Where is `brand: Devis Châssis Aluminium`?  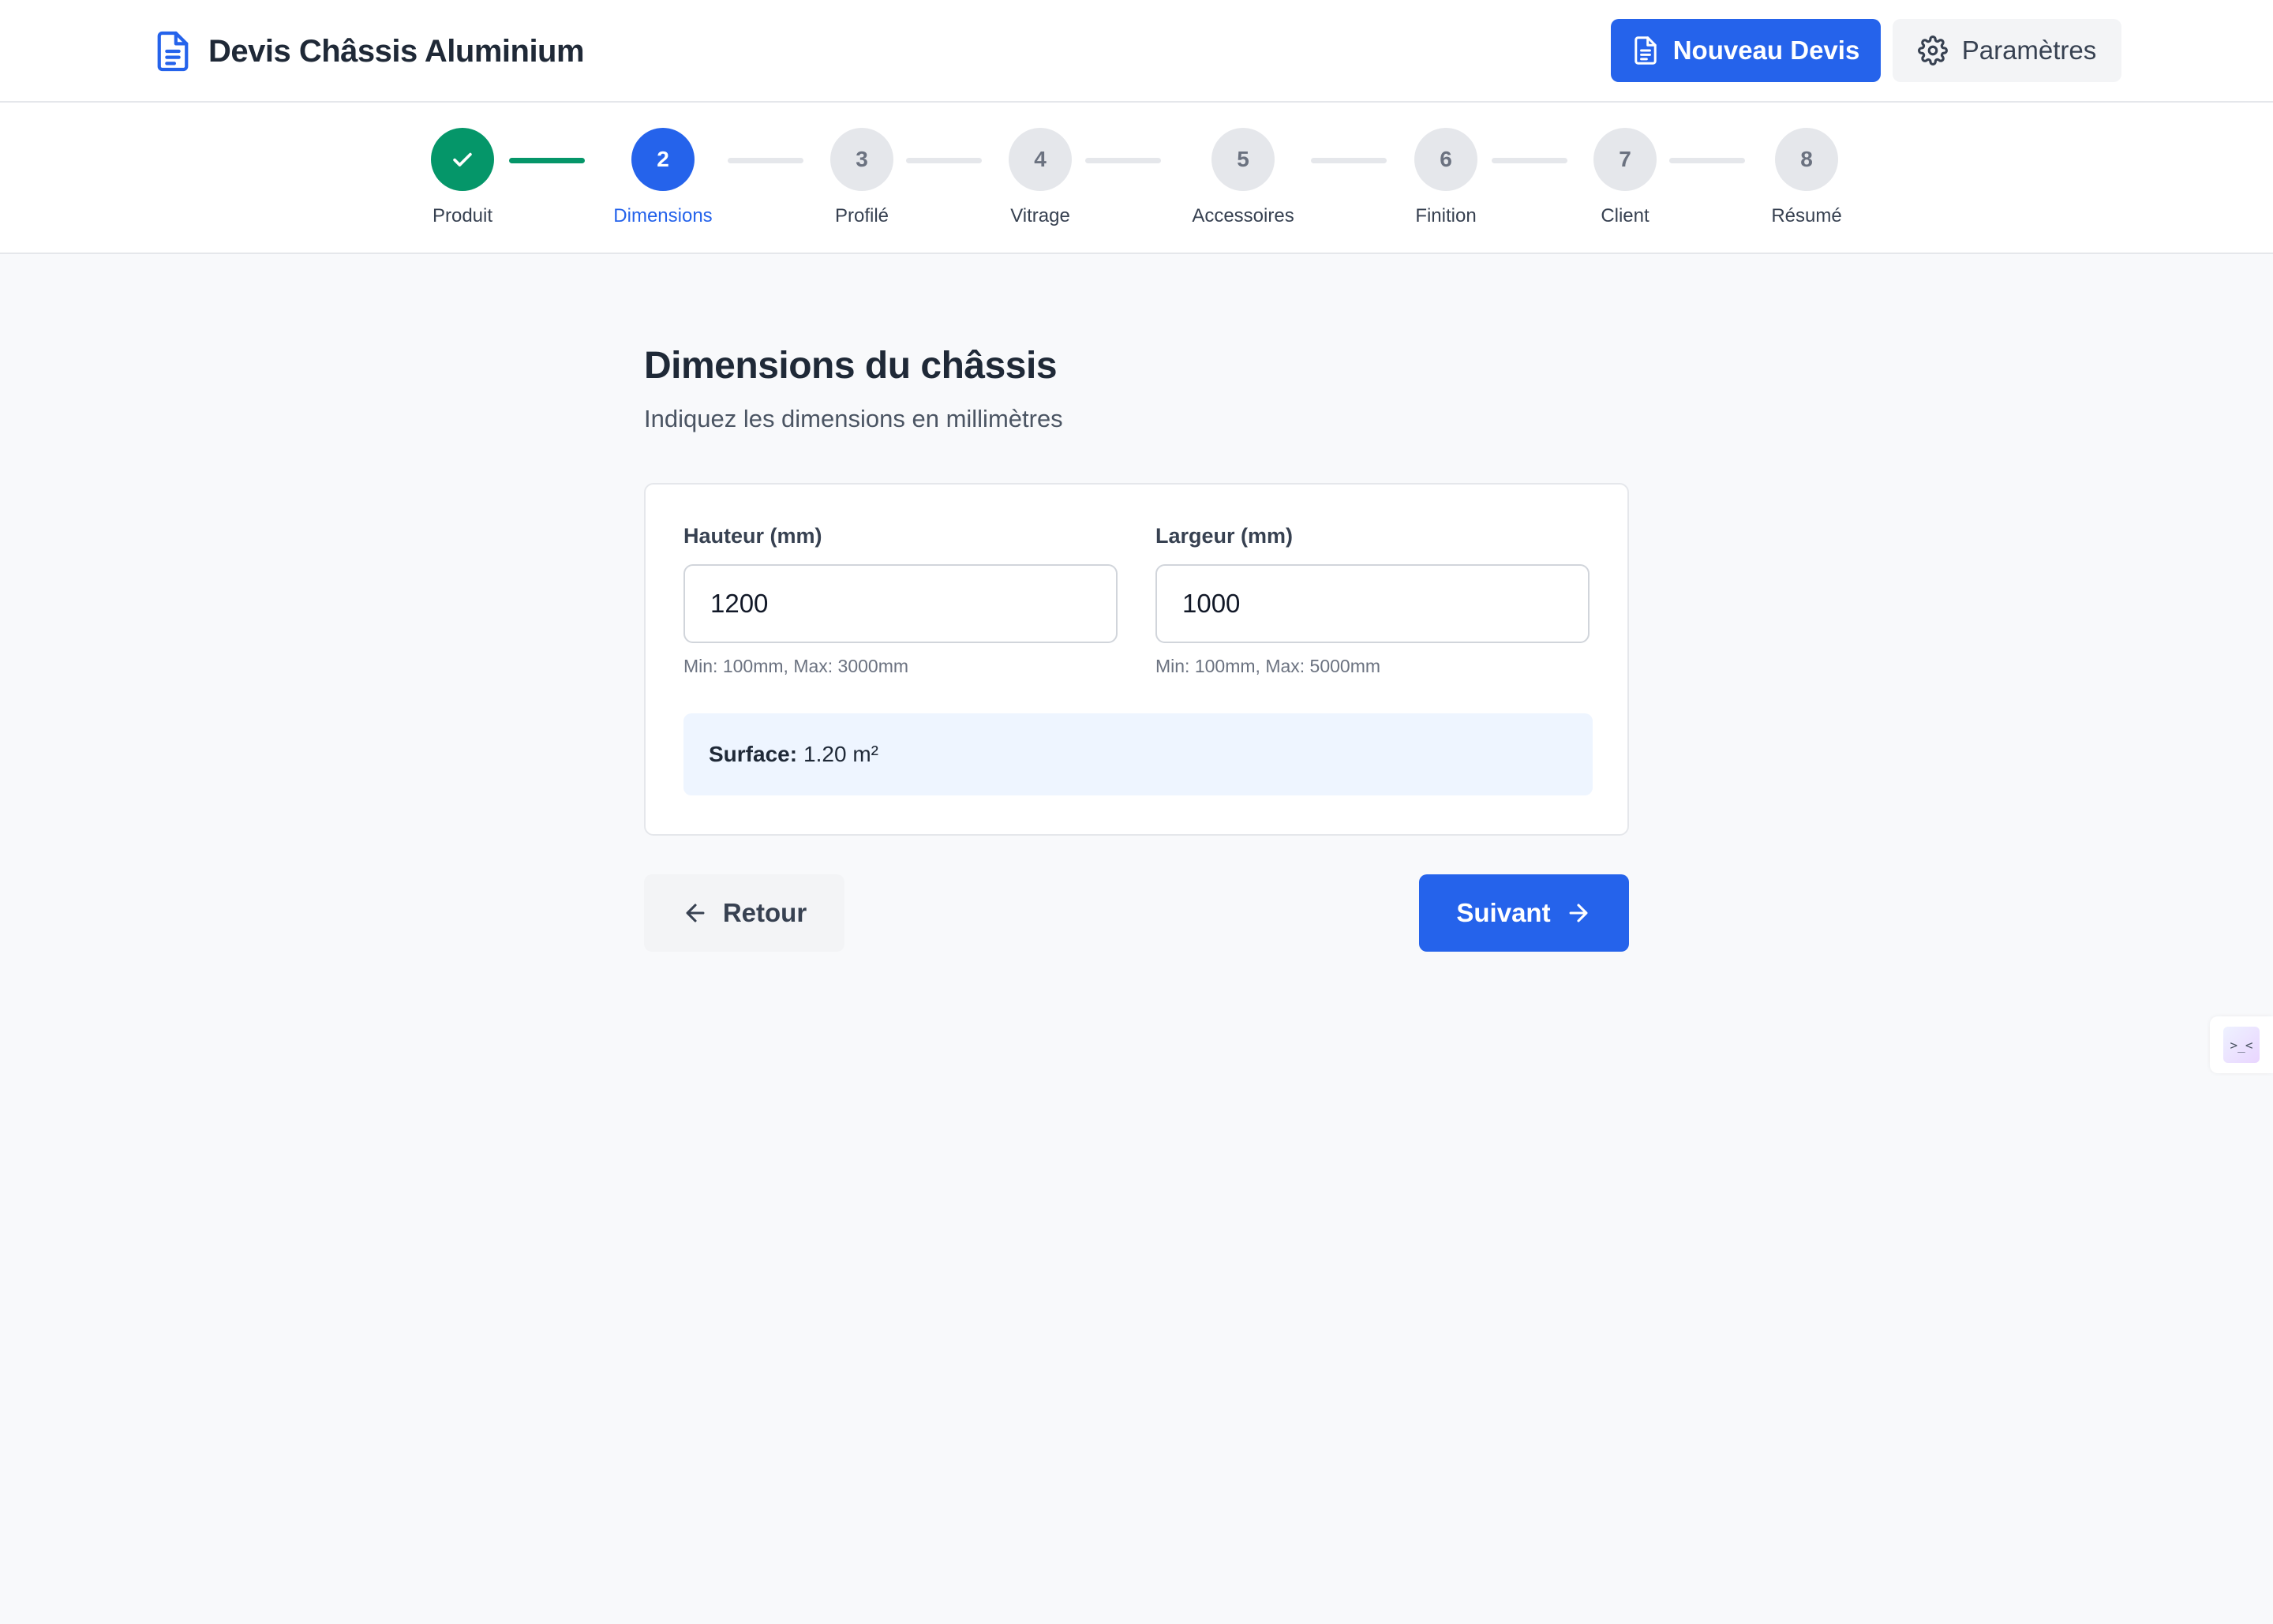 brand: Devis Châssis Aluminium is located at coordinates (370, 51).